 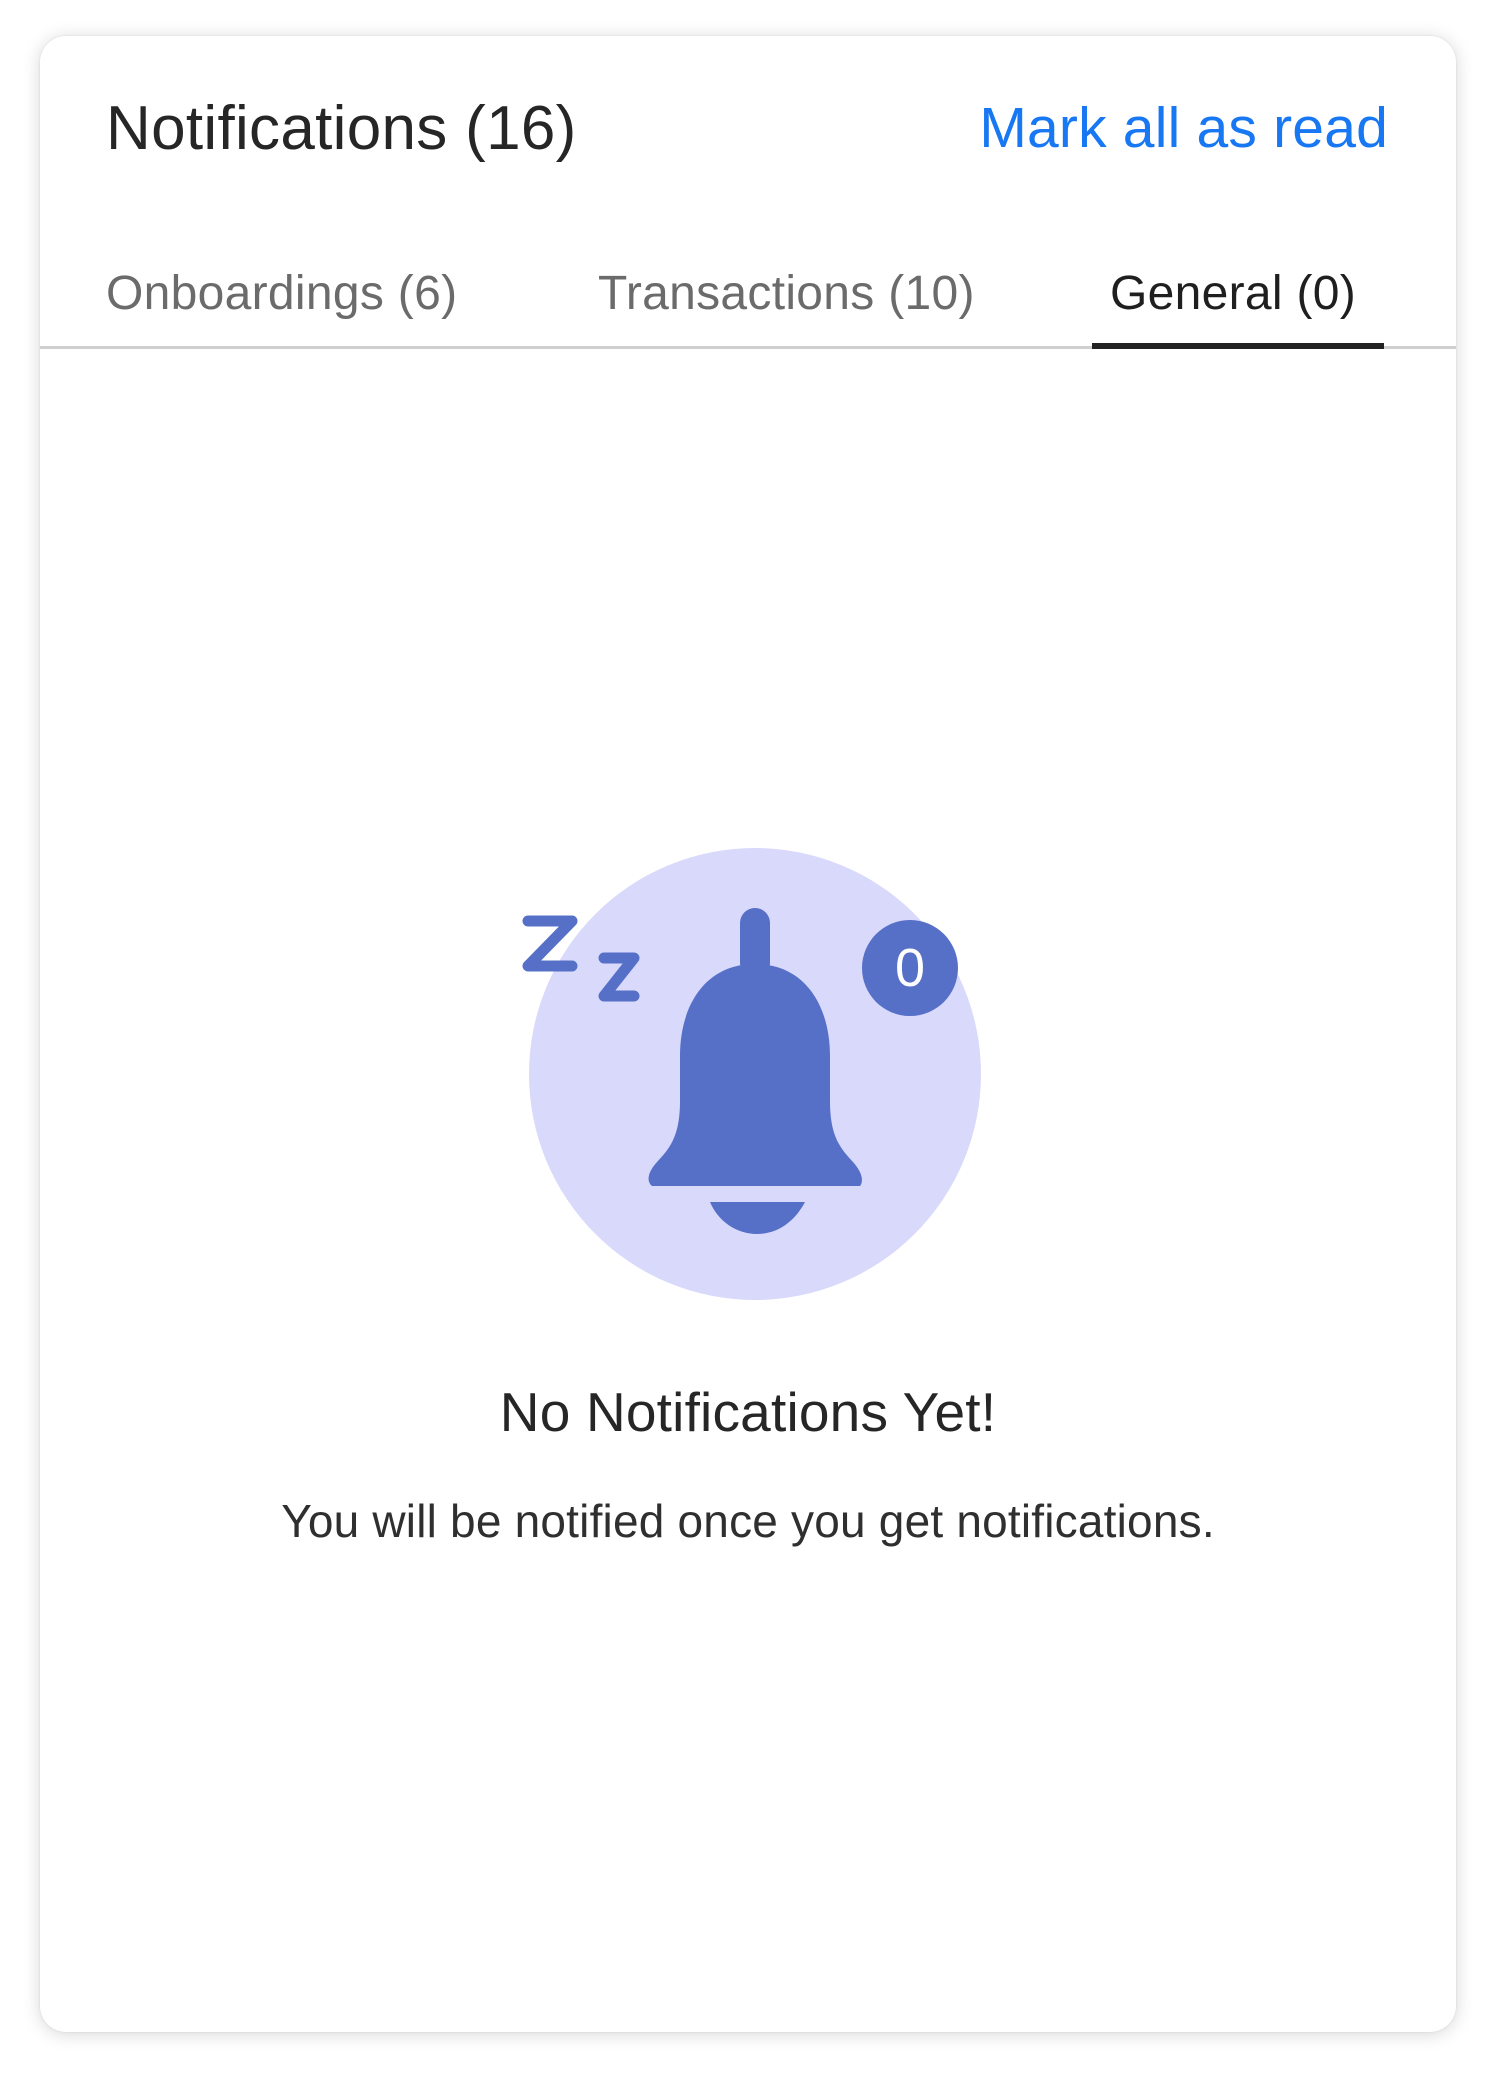 I want to click on tab-general: General (0), so click(x=1233, y=293).